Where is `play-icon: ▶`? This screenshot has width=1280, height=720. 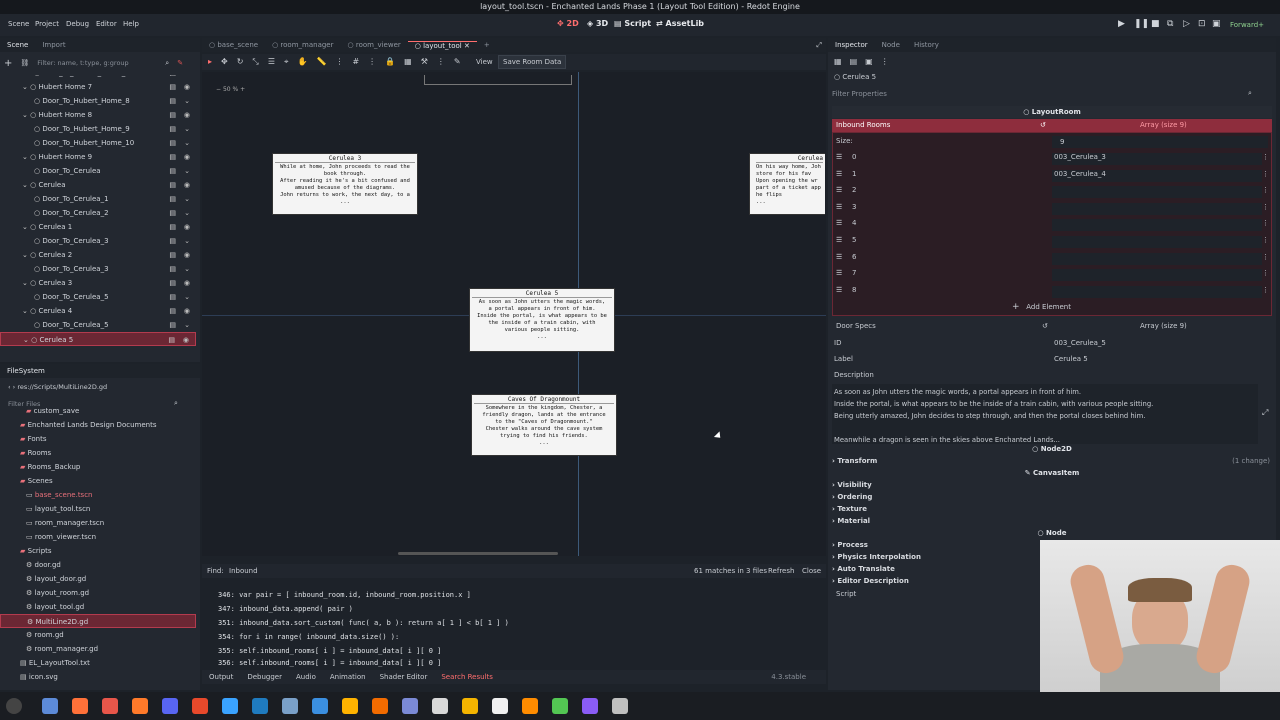 play-icon: ▶ is located at coordinates (1121, 24).